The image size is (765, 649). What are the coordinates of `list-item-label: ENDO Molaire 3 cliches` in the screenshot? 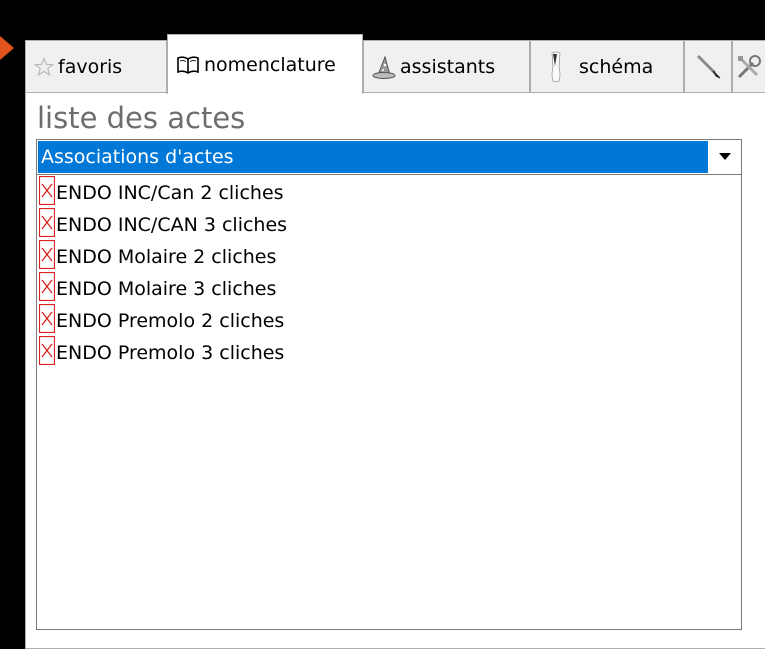 It's located at (166, 289).